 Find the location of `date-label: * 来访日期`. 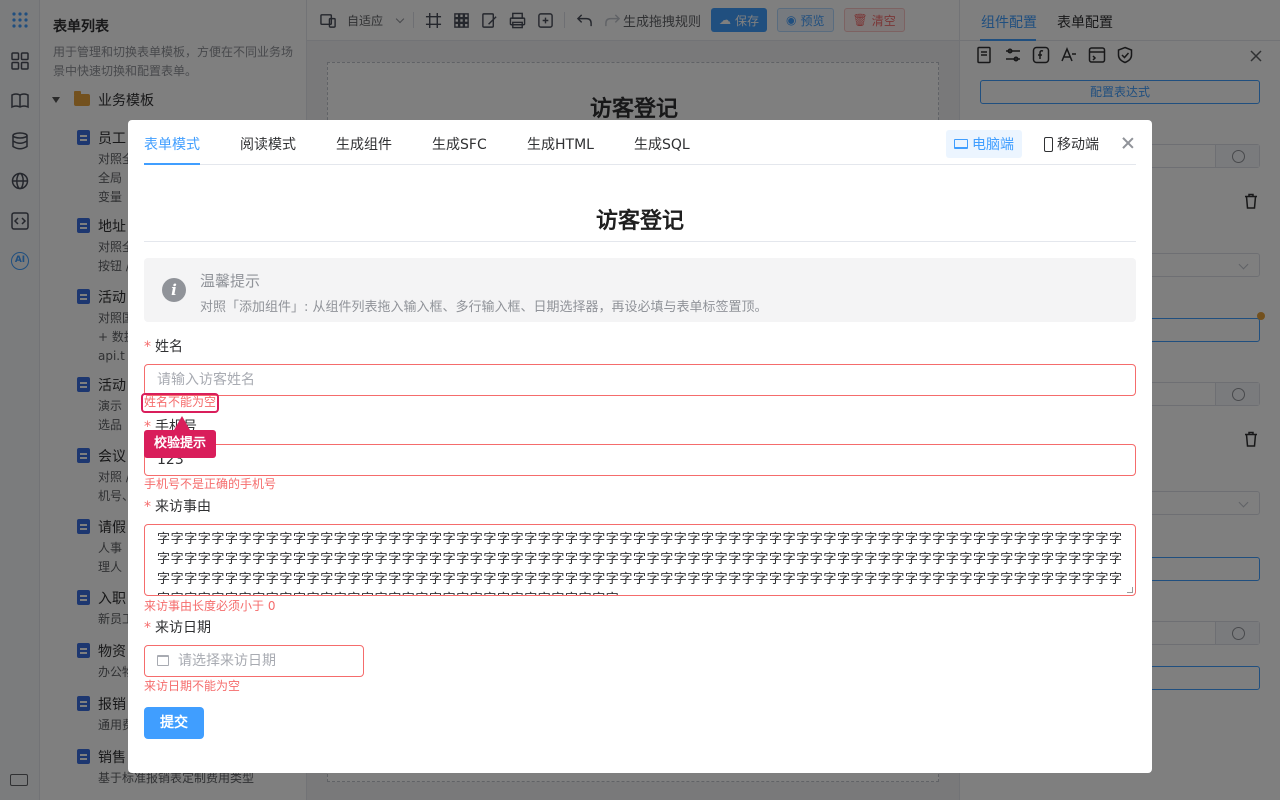

date-label: * 来访日期 is located at coordinates (177, 627).